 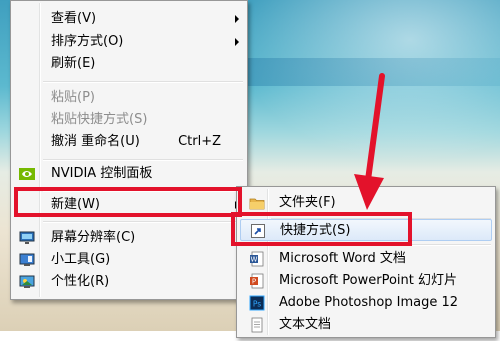 What do you see at coordinates (305, 324) in the screenshot?
I see `menu-item-label: 文本文档` at bounding box center [305, 324].